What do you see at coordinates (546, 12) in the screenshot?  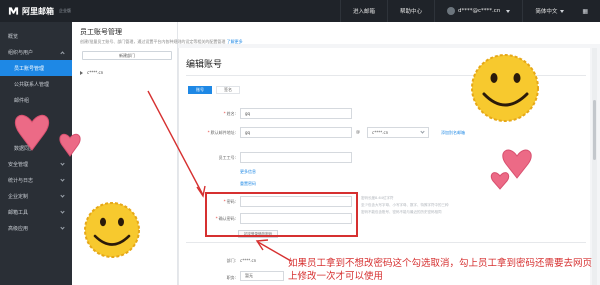 I see `language-label: 简体中文` at bounding box center [546, 12].